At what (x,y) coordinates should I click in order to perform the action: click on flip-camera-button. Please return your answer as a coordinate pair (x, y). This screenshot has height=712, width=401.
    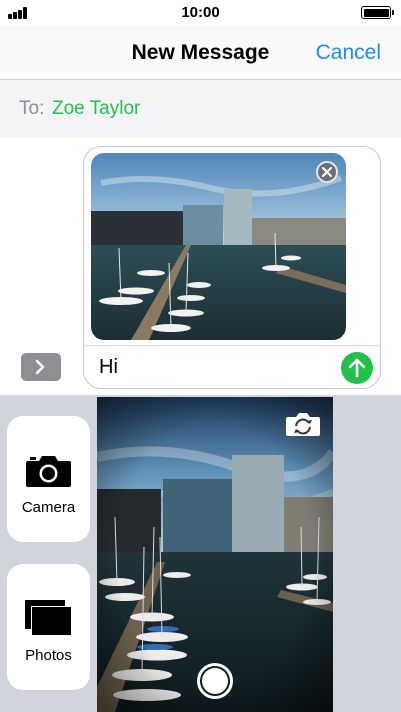
    Looking at the image, I should click on (303, 424).